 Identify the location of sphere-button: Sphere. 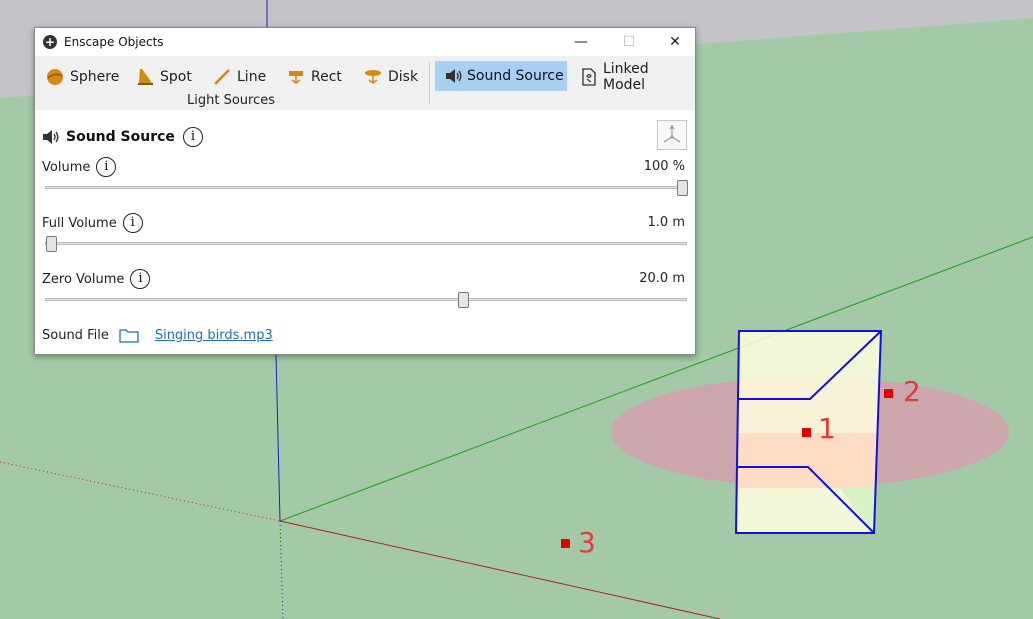
(82, 77).